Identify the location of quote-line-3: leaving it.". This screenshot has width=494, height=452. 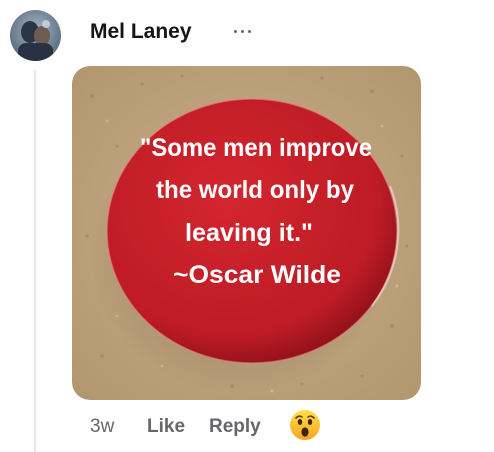
(249, 233).